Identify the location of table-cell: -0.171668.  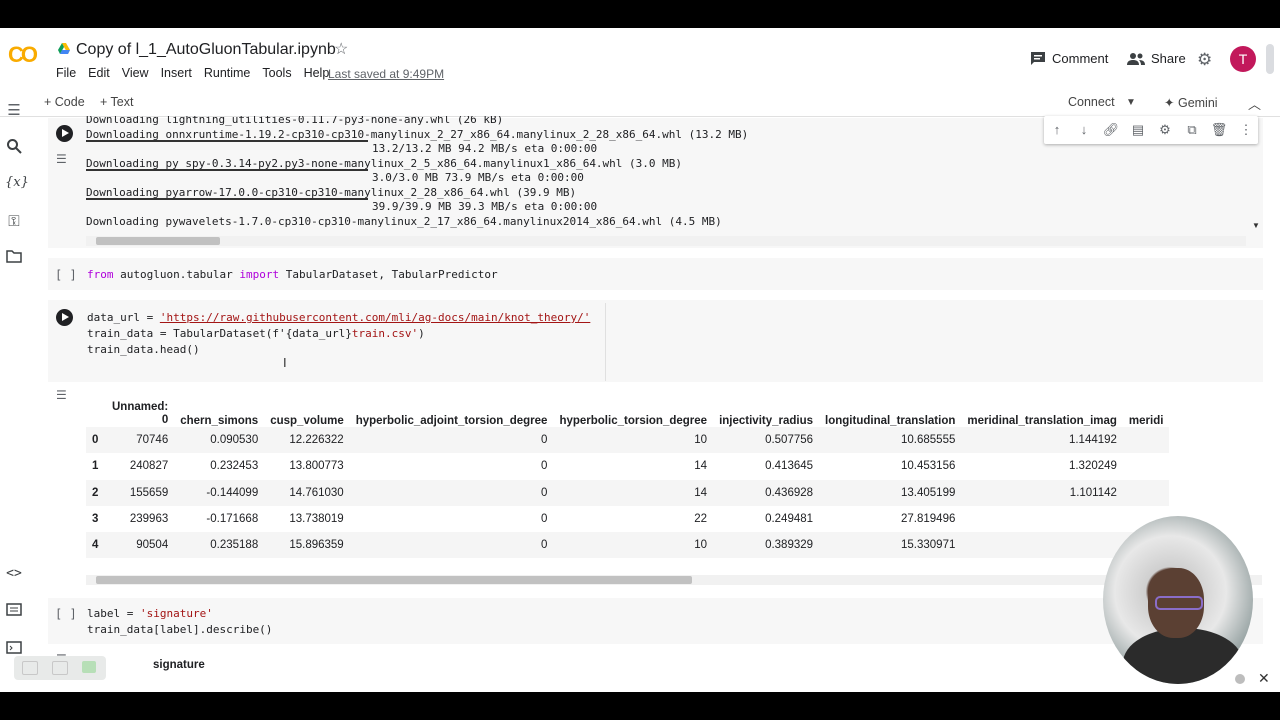
(232, 519).